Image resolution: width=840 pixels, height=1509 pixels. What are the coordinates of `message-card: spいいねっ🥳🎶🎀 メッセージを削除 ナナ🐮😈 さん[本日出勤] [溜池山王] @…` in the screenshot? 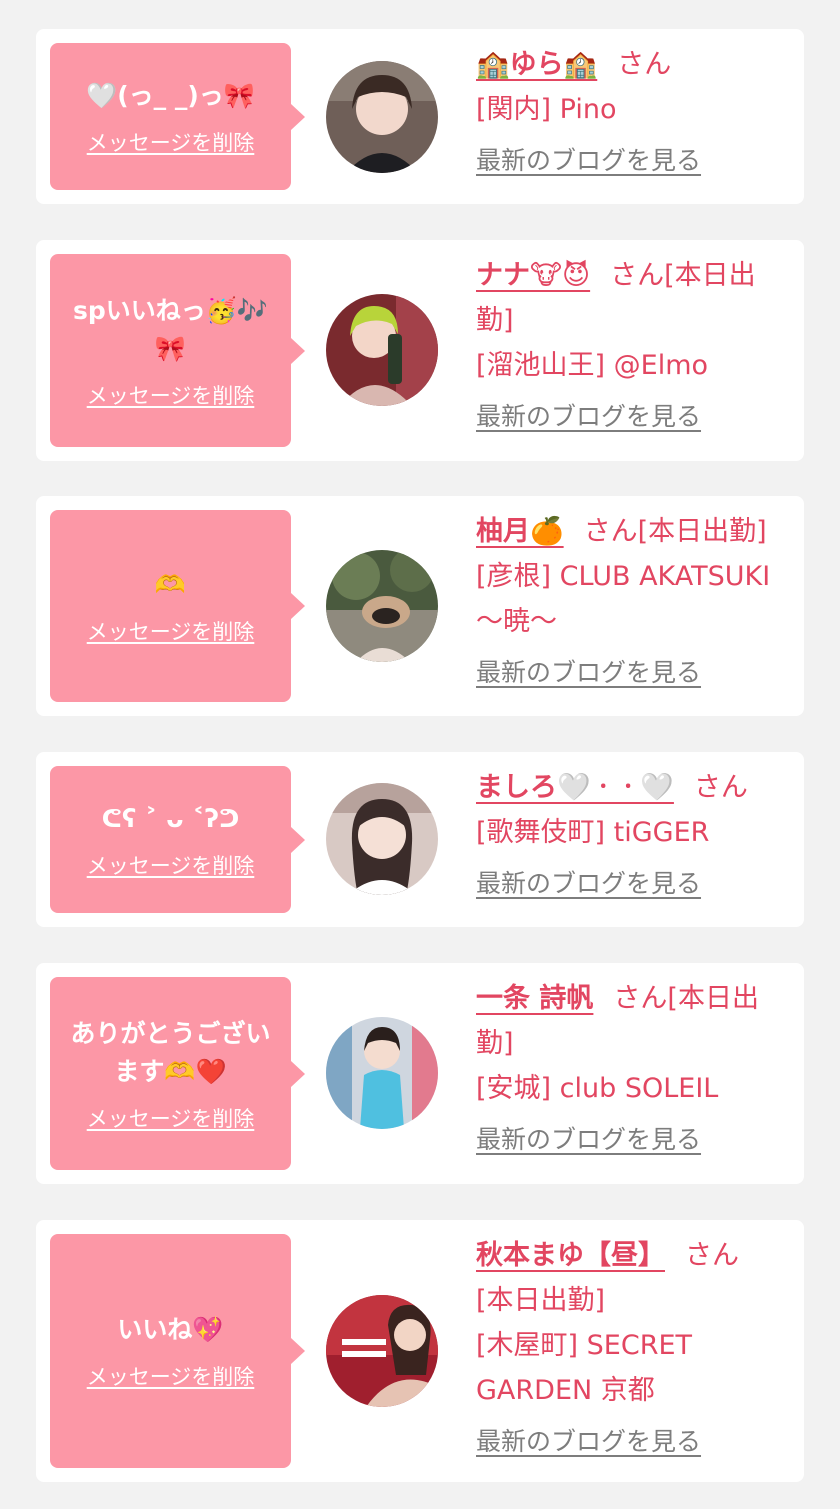 It's located at (420, 350).